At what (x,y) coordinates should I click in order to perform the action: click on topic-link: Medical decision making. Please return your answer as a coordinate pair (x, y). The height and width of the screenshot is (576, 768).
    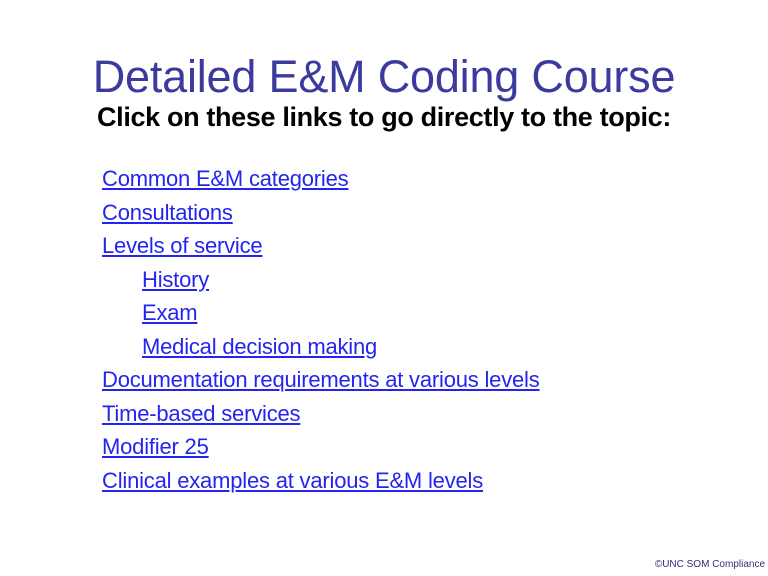
    Looking at the image, I should click on (259, 346).